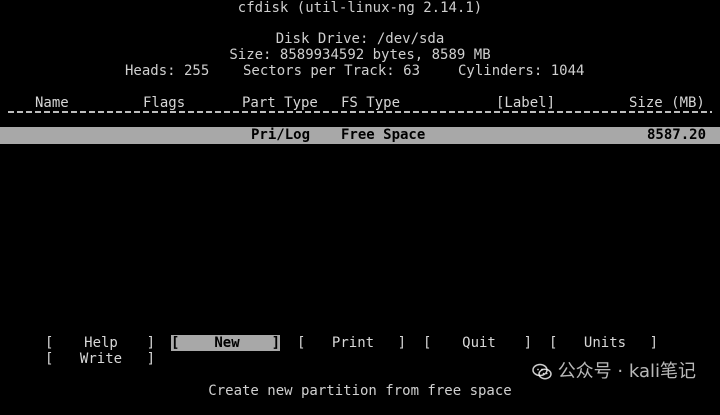  Describe the element at coordinates (360, 8) in the screenshot. I see `app-title: cfdisk (util-linux-ng 2.14.1)` at that location.